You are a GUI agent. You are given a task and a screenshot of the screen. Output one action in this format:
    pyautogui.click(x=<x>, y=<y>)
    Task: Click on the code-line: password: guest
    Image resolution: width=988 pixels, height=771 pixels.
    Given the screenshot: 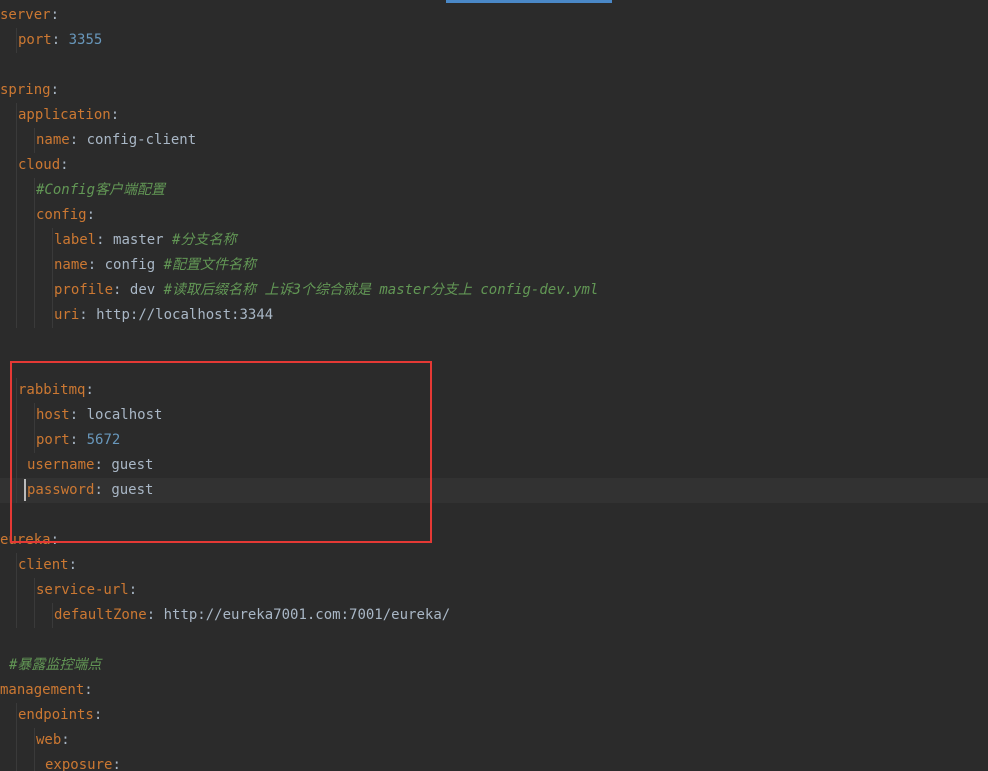 What is the action you would take?
    pyautogui.click(x=494, y=490)
    